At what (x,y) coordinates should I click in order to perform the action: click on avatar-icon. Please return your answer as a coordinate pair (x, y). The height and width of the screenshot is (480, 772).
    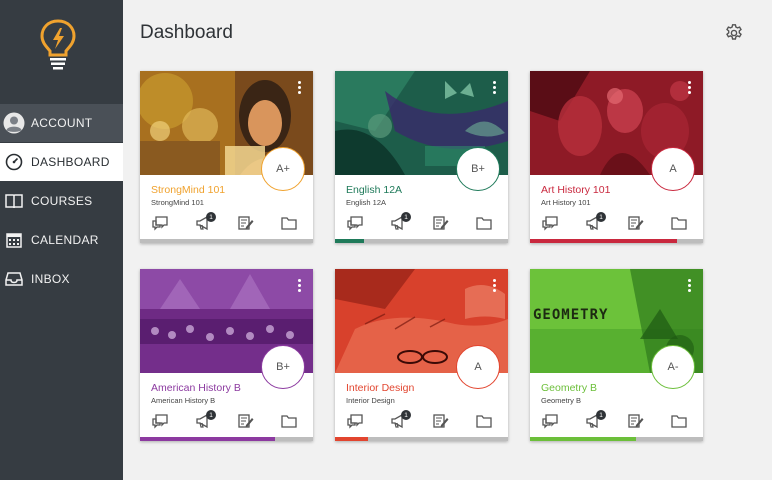
    Looking at the image, I should click on (14, 123).